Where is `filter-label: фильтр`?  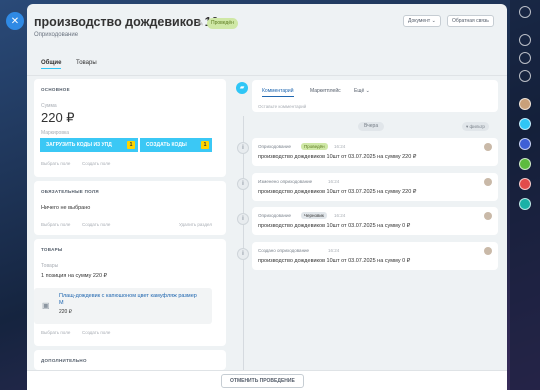
filter-label: фильтр is located at coordinates (477, 126).